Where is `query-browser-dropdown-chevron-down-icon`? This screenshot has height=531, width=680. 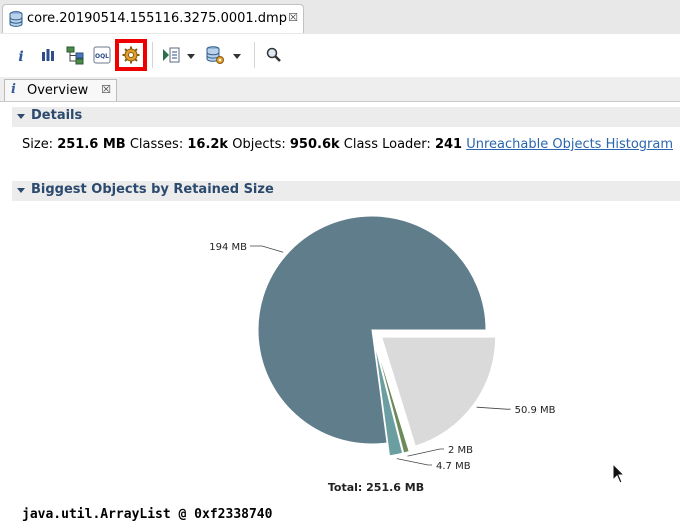
query-browser-dropdown-chevron-down-icon is located at coordinates (237, 56).